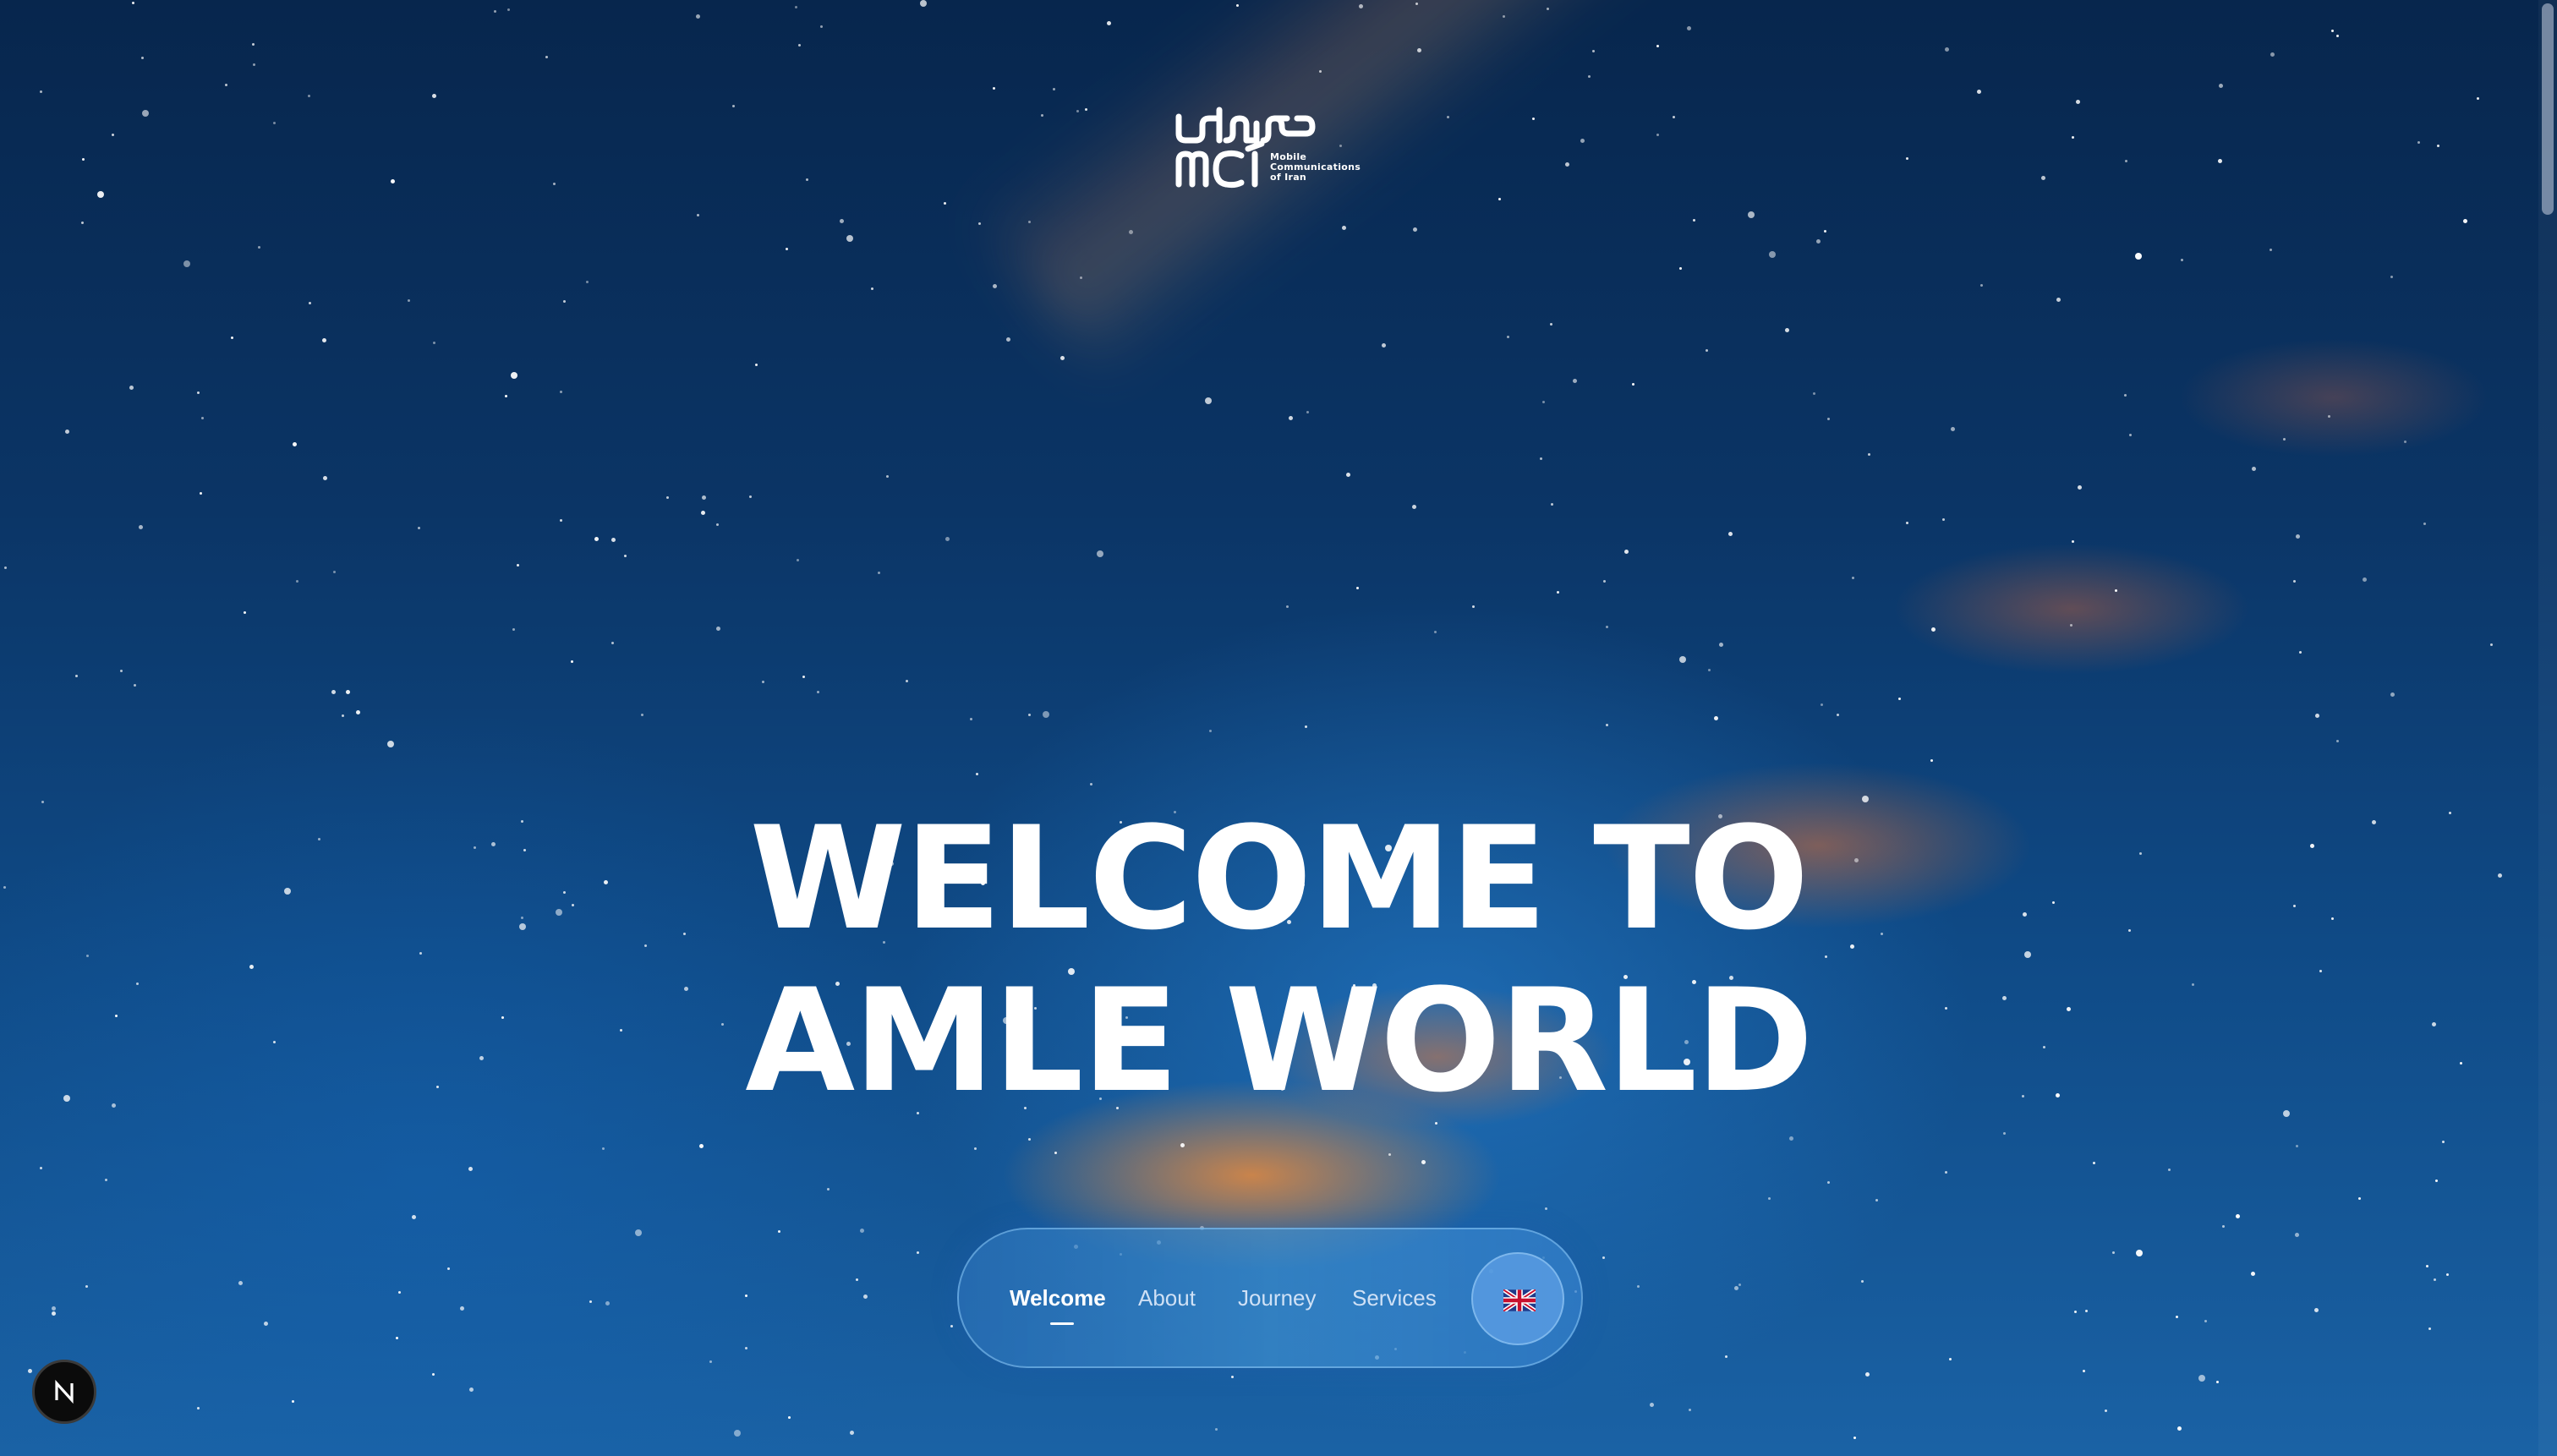  Describe the element at coordinates (1058, 1298) in the screenshot. I see `nav-item-welcome: Welcome` at that location.